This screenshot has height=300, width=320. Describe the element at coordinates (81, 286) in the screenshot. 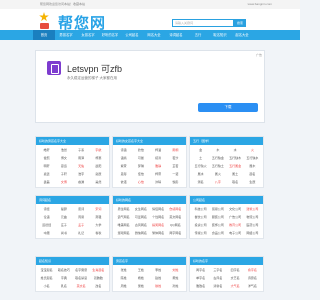

I see `name-link: 英文名` at that location.